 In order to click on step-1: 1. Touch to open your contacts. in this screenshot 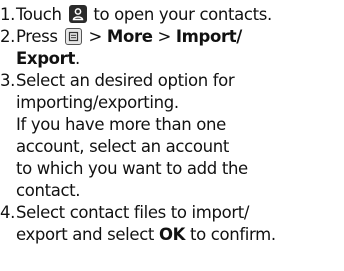, I will do `click(172, 15)`.